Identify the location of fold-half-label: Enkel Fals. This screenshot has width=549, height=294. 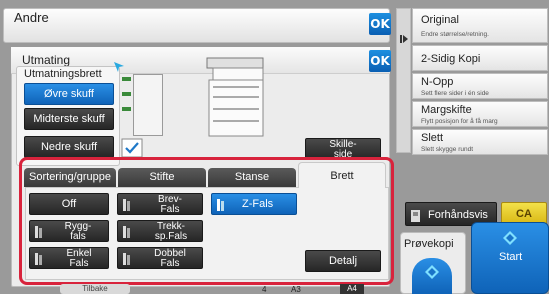
(79, 258).